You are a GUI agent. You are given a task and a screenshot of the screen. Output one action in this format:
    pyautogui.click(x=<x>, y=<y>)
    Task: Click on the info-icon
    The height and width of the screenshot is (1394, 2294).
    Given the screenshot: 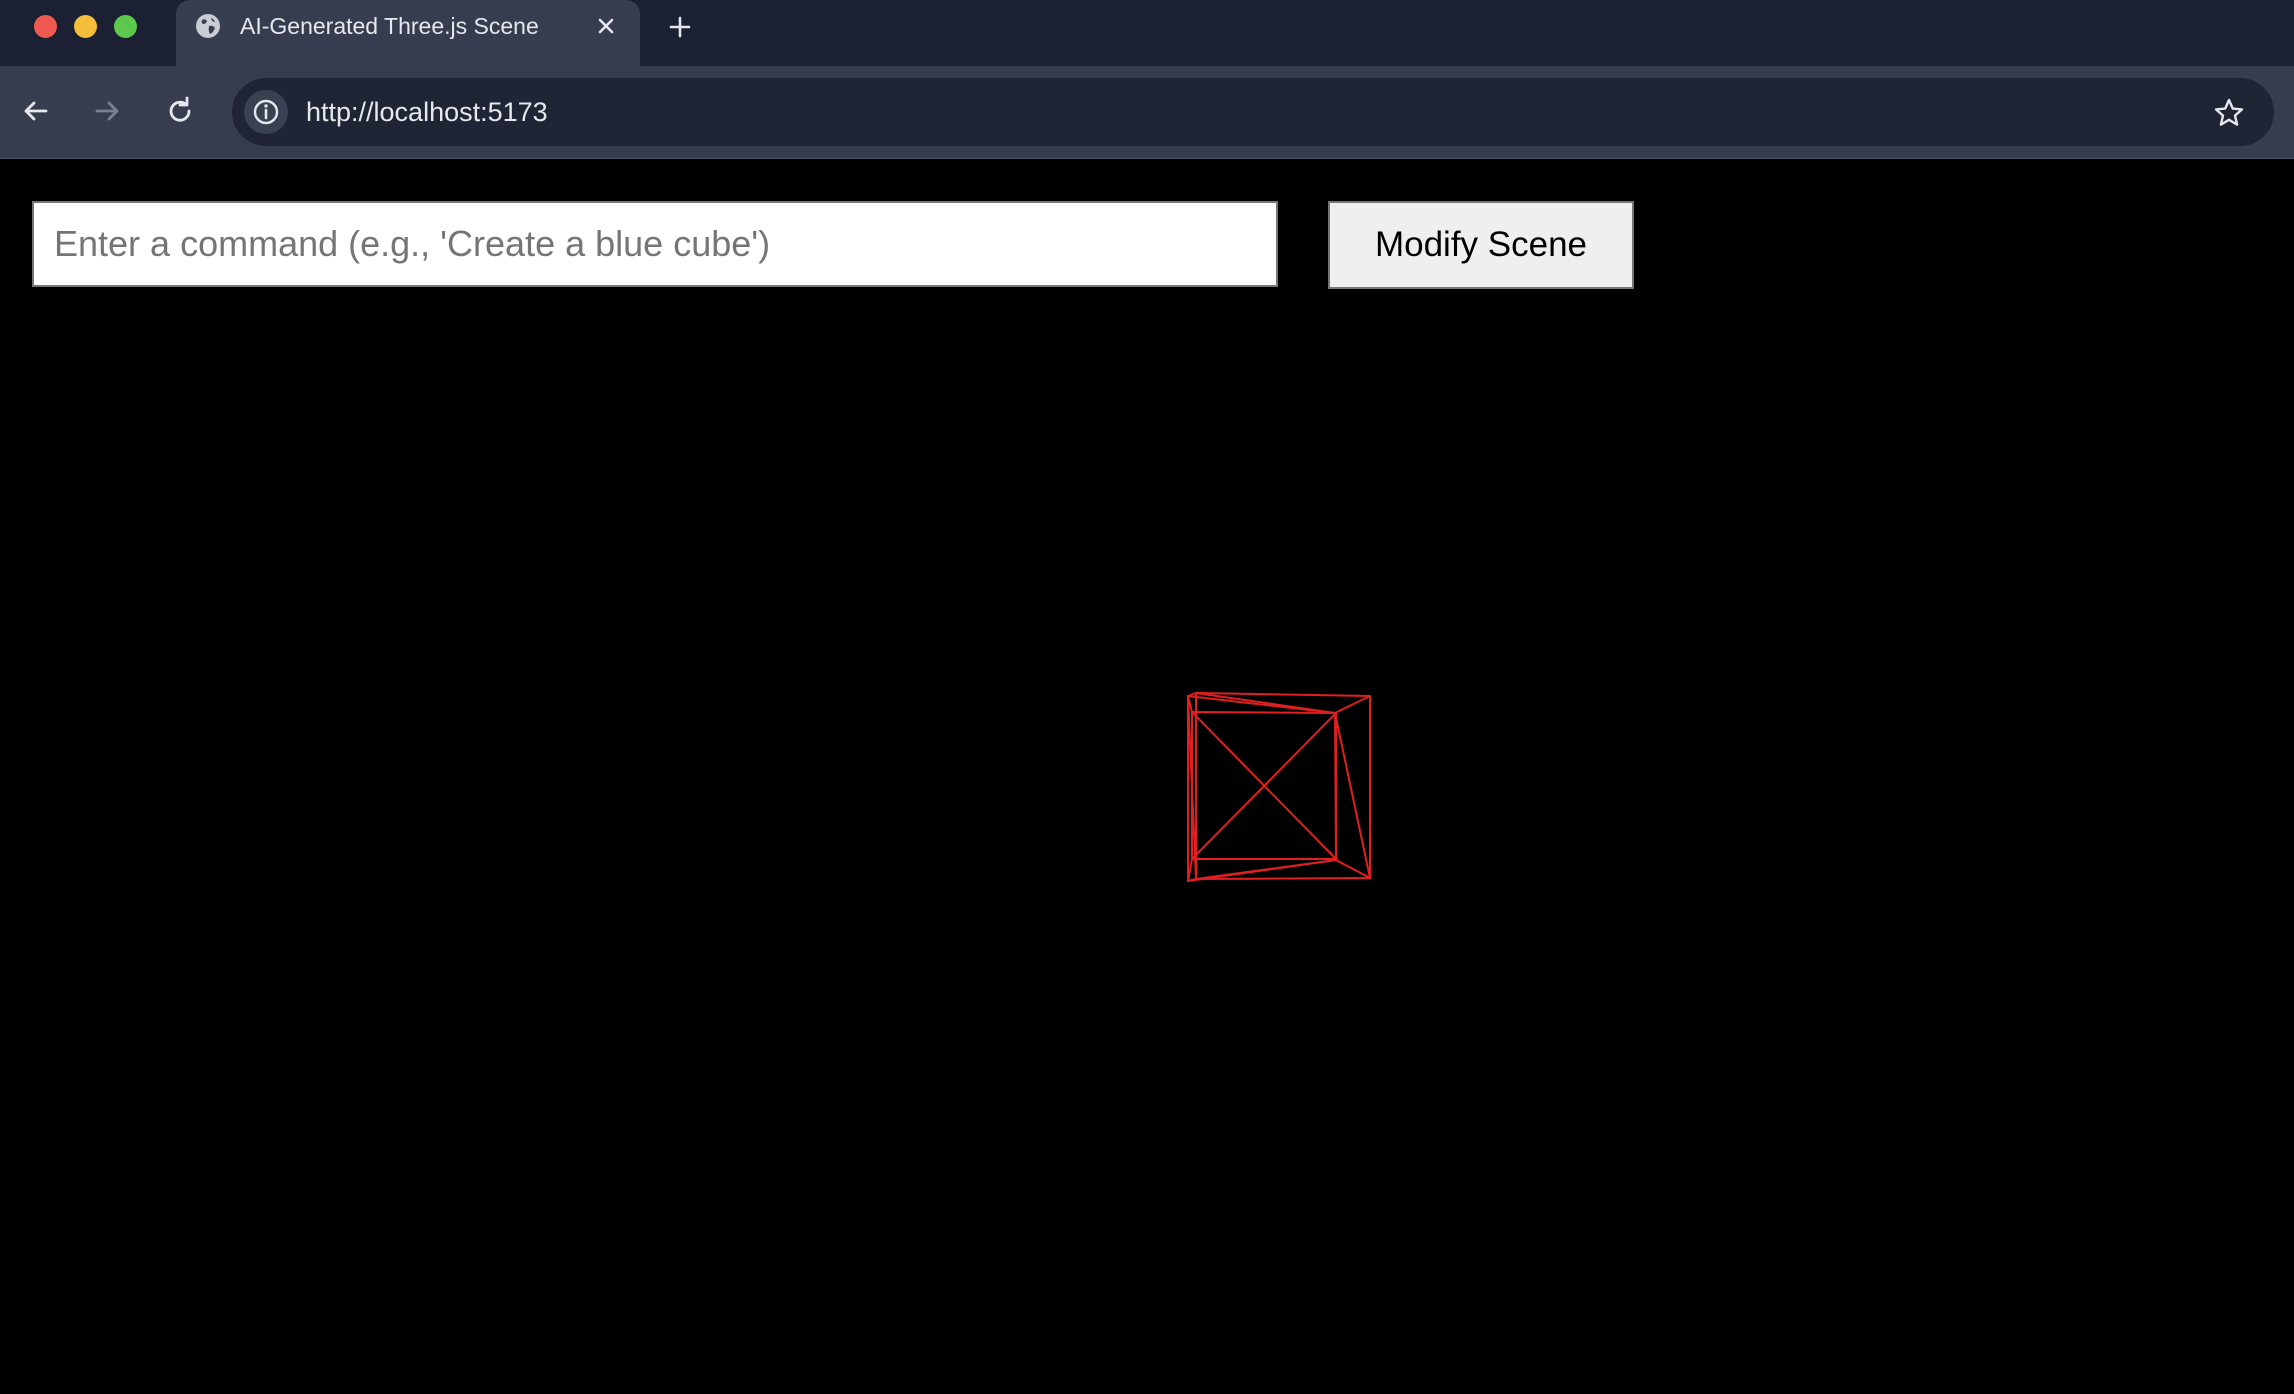 What is the action you would take?
    pyautogui.click(x=266, y=112)
    